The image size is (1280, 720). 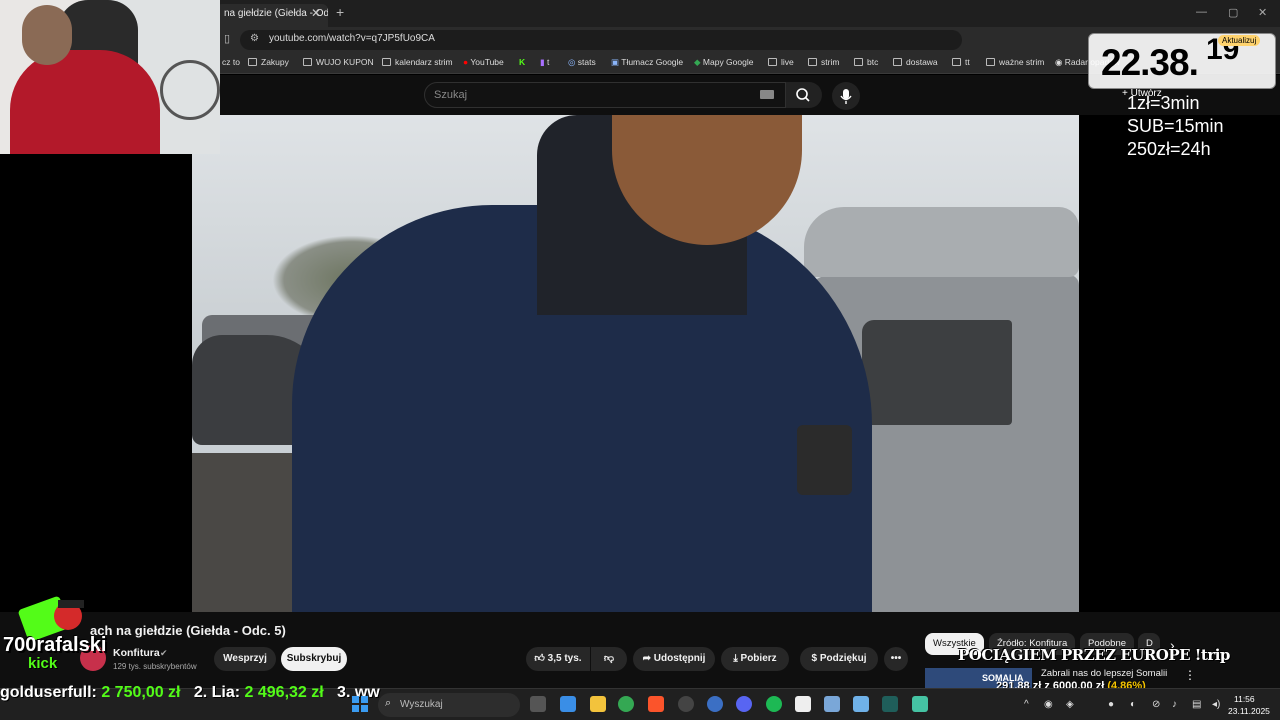 I want to click on bookmark-item: WUJO KUPON, so click(x=338, y=62).